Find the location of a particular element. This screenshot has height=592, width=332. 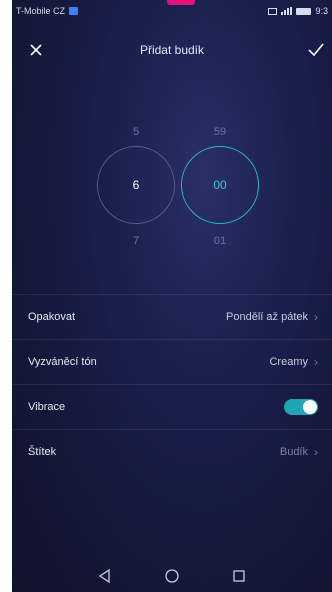

close-icon is located at coordinates (36, 50).